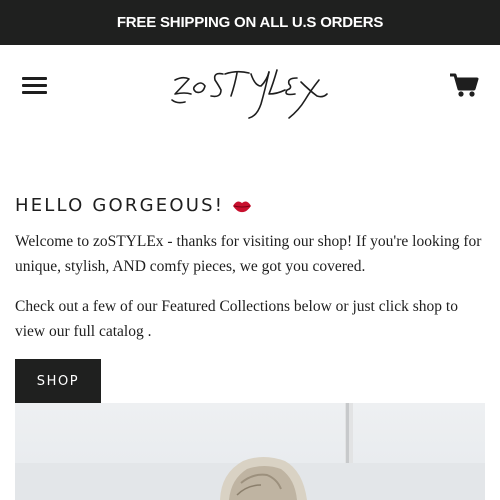  I want to click on announcement-bar: FREE SHIPPING ON ALL U.S ORDERS, so click(250, 22).